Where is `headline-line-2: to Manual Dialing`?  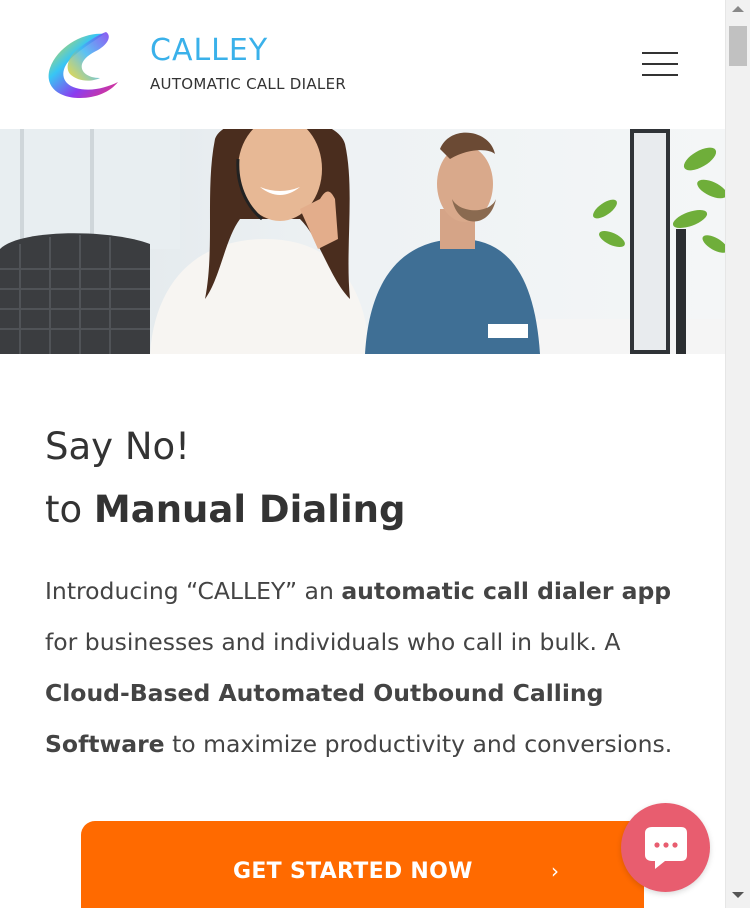 headline-line-2: to Manual Dialing is located at coordinates (225, 510).